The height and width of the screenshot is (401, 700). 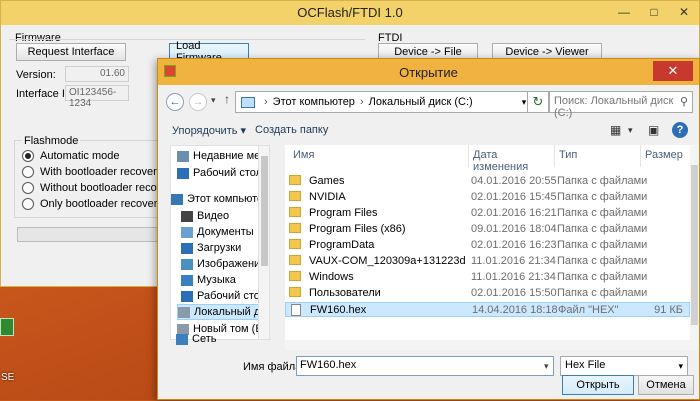 What do you see at coordinates (514, 245) in the screenshot?
I see `file-date: 02.01.2016 16:23` at bounding box center [514, 245].